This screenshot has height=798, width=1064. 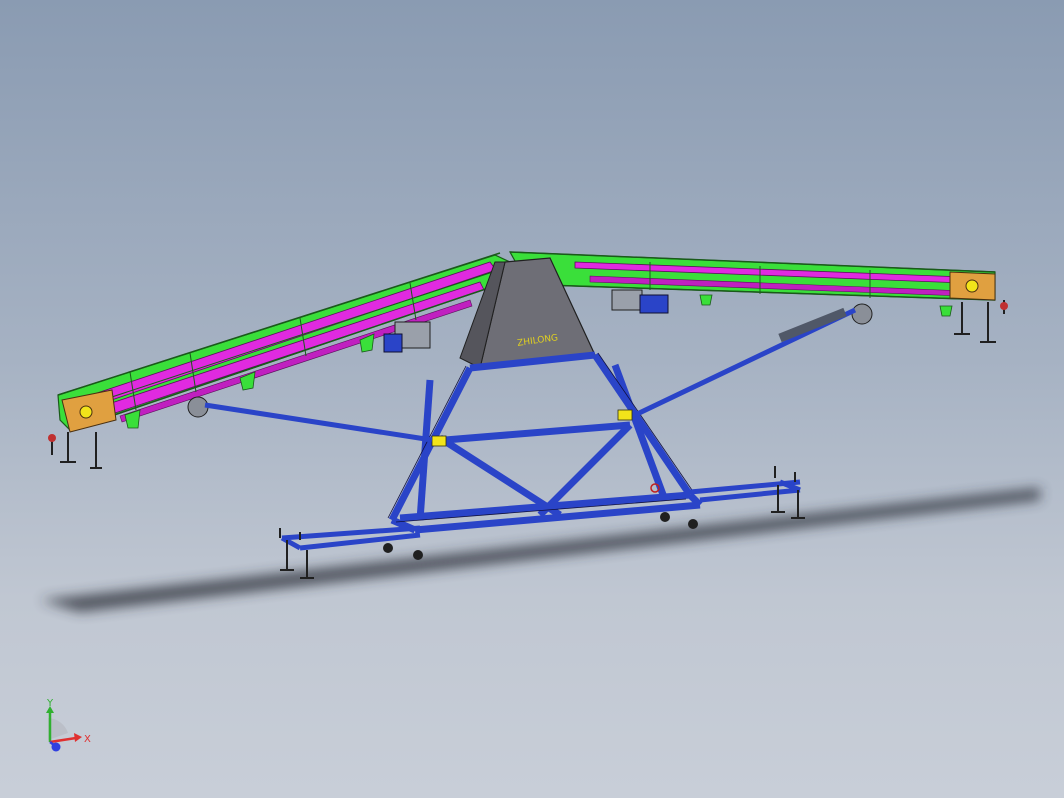 What do you see at coordinates (981, 321) in the screenshot?
I see `right-legs` at bounding box center [981, 321].